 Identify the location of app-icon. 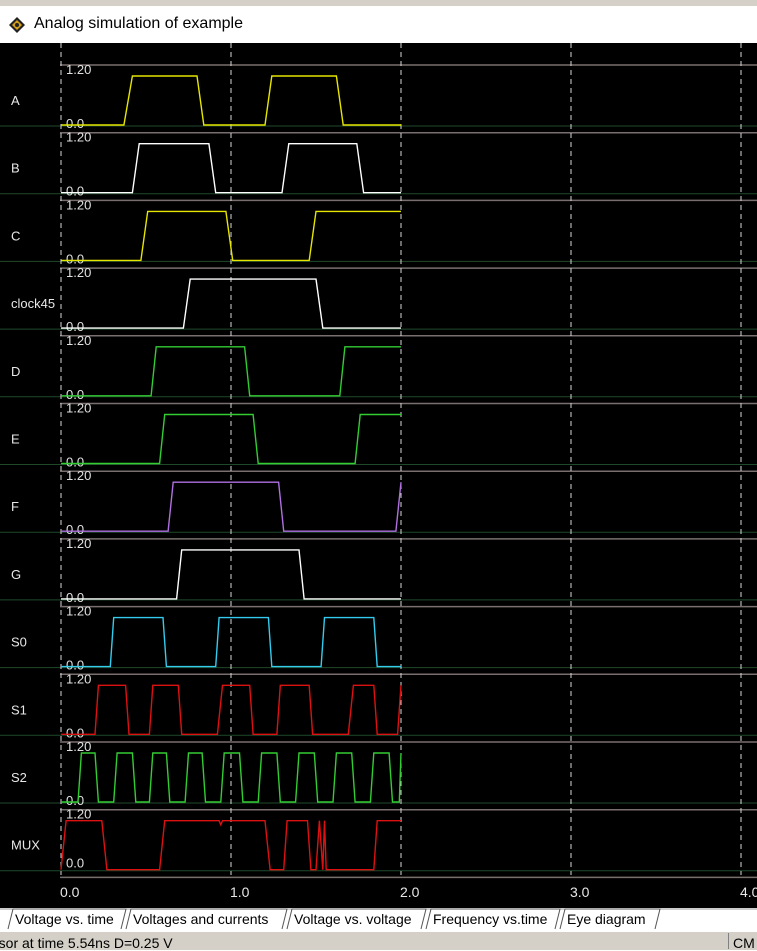
(17, 25).